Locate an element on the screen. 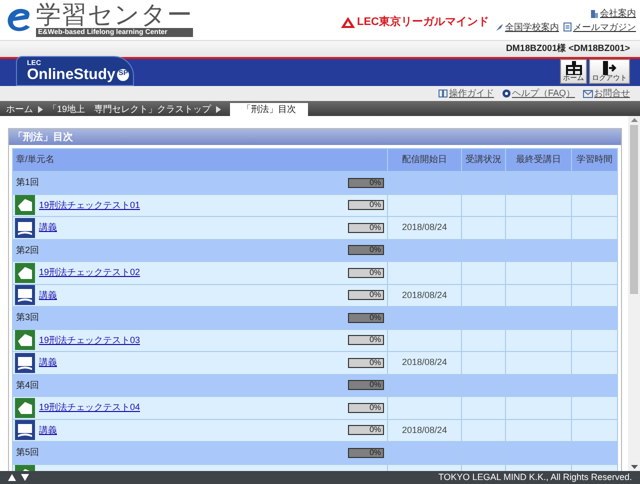 This screenshot has width=640, height=484. session-label: 第5回 is located at coordinates (27, 452).